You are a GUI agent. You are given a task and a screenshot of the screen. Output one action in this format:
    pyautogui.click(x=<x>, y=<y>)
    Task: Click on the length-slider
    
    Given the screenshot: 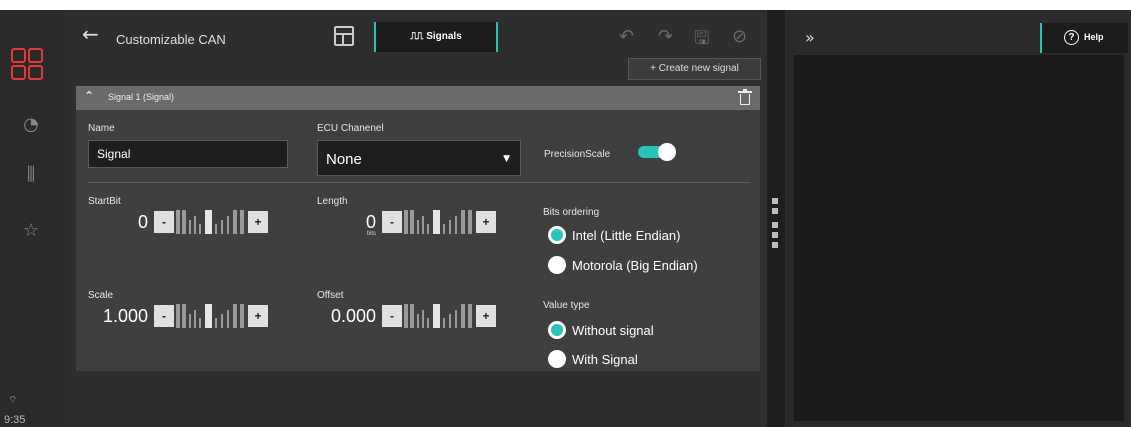 What is the action you would take?
    pyautogui.click(x=439, y=222)
    